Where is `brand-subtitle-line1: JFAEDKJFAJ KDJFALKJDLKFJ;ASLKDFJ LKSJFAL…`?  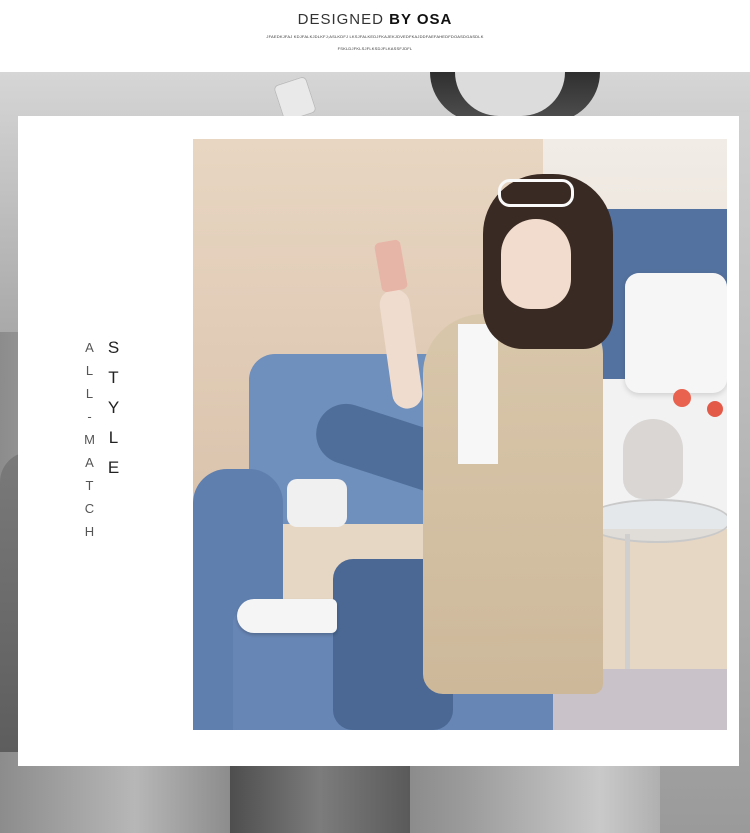
brand-subtitle-line1: JFAEDKJFAJ KDJFALKJDLKFJ;ASLKDFJ LKSJFAL… is located at coordinates (375, 36).